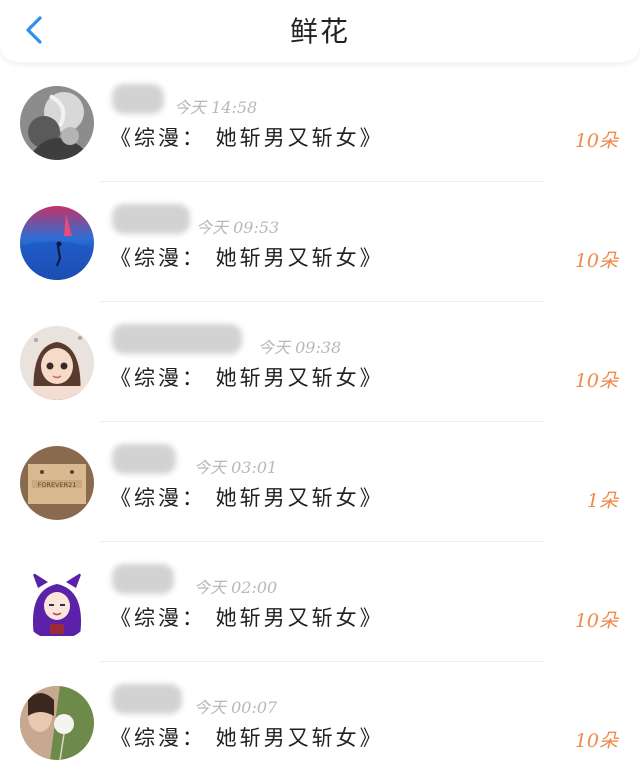  What do you see at coordinates (238, 227) in the screenshot?
I see `timestamp: 今天 09:53` at bounding box center [238, 227].